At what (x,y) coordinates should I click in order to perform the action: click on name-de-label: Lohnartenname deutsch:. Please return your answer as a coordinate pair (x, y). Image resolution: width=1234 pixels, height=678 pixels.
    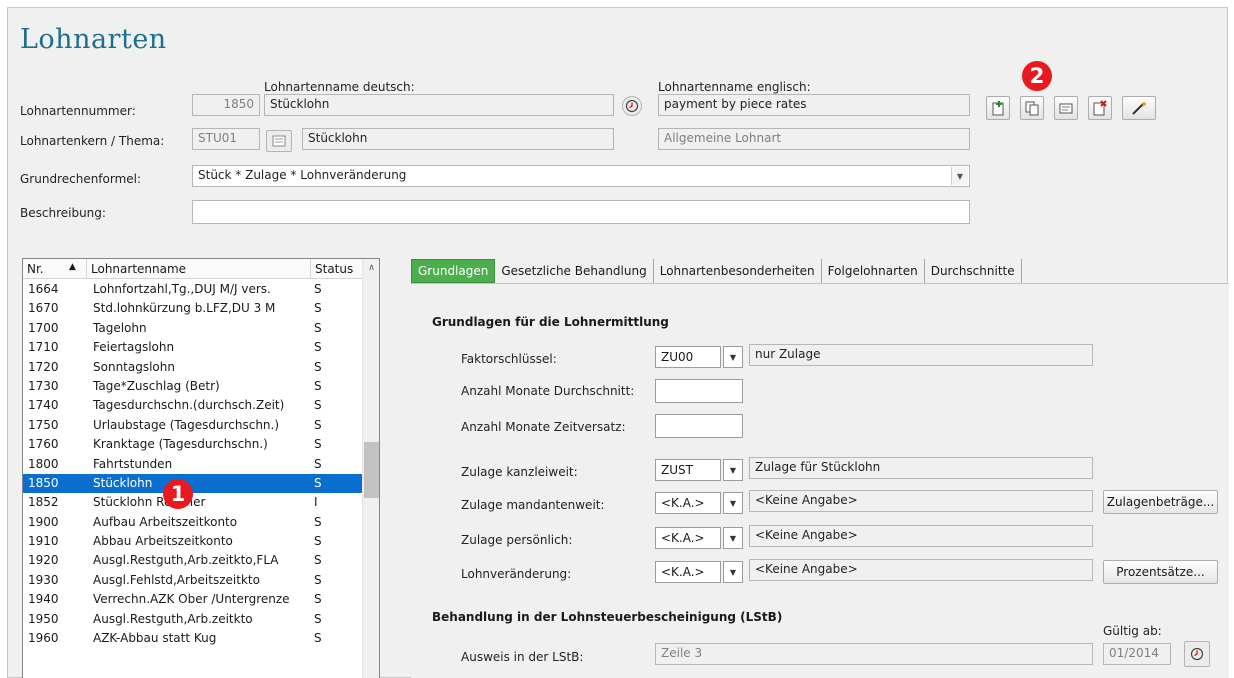
    Looking at the image, I should click on (339, 87).